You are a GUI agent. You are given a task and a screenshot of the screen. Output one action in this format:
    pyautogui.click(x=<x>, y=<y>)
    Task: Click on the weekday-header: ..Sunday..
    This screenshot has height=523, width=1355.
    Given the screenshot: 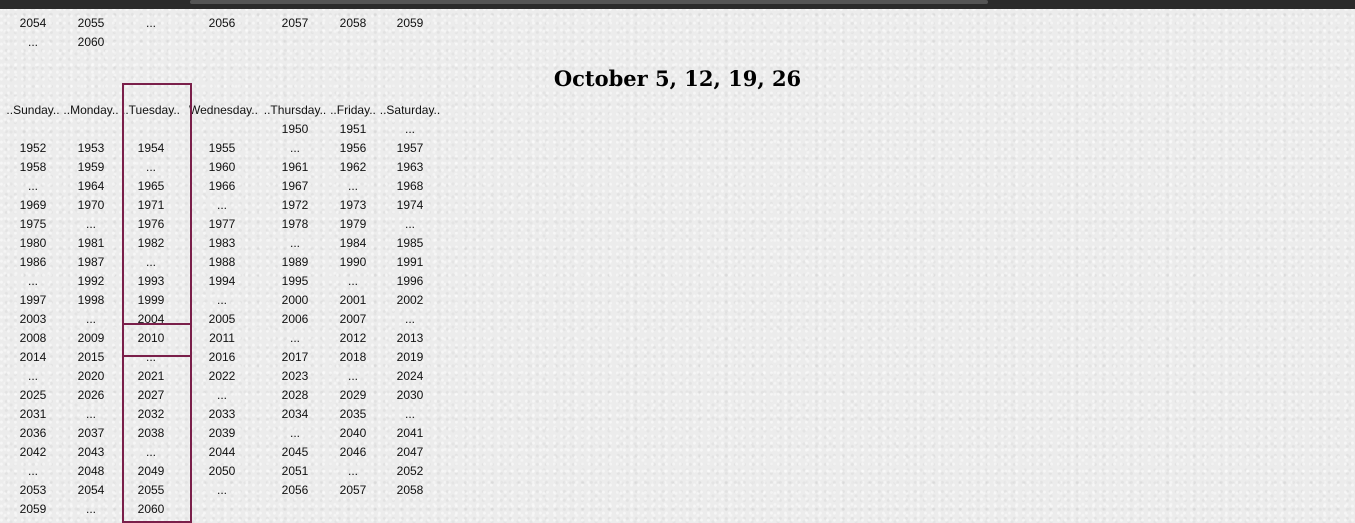 What is the action you would take?
    pyautogui.click(x=33, y=110)
    